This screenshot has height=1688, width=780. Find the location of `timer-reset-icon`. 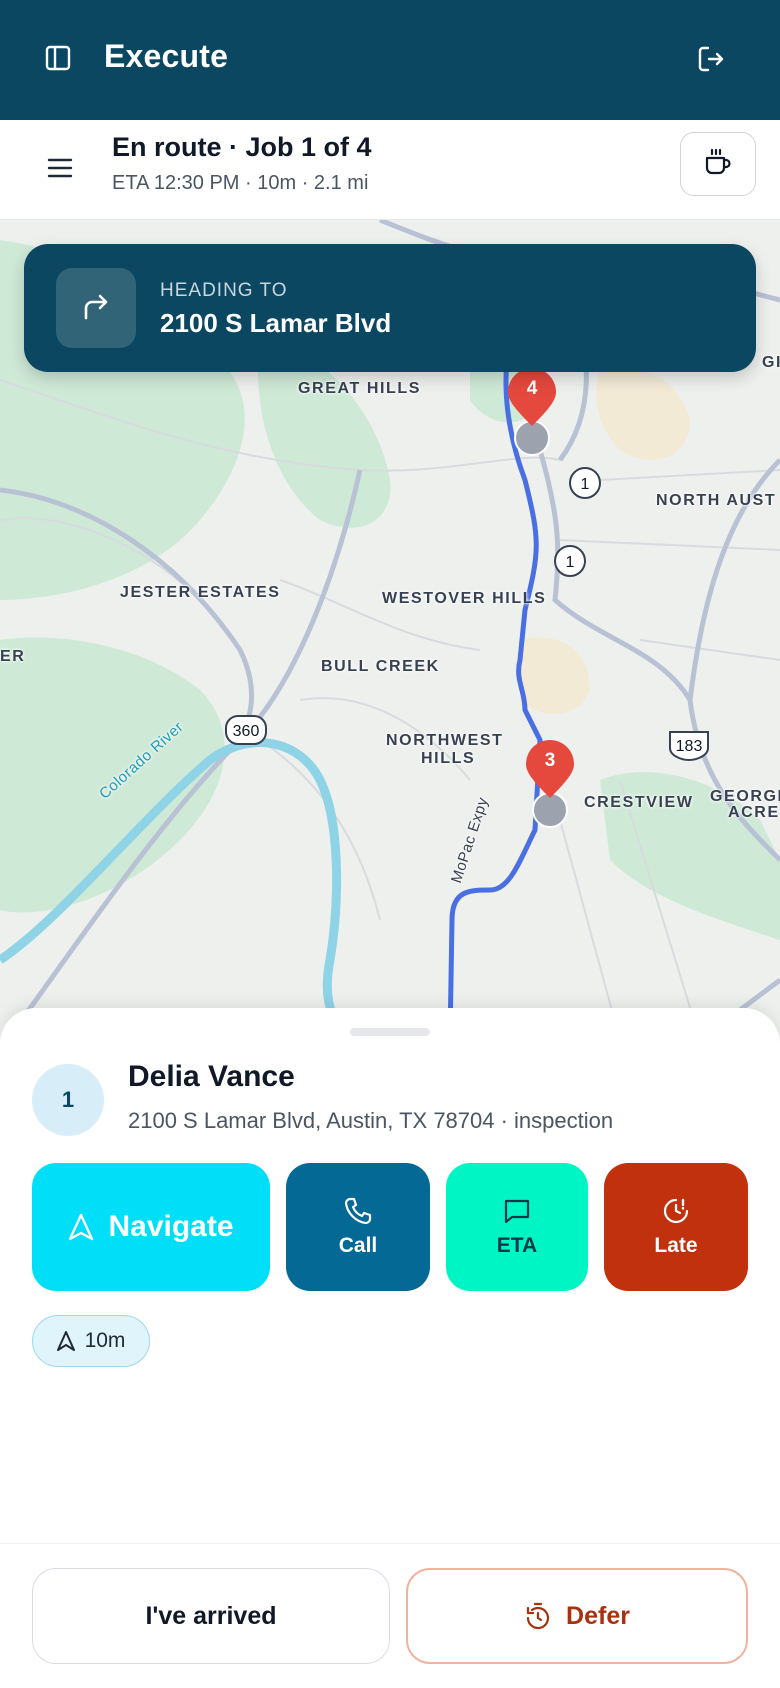

timer-reset-icon is located at coordinates (538, 1616).